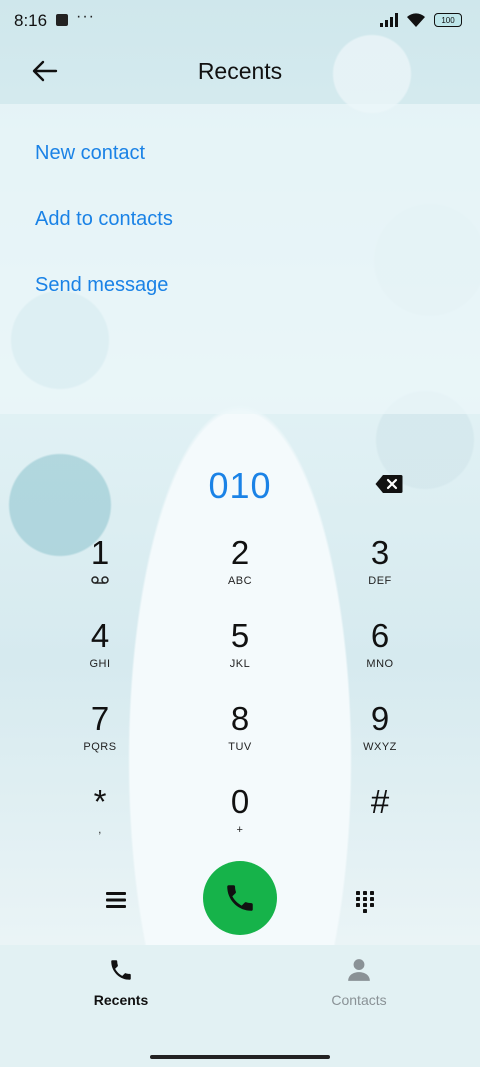 Image resolution: width=480 pixels, height=1067 pixels. Describe the element at coordinates (100, 801) in the screenshot. I see `key-digit: *` at that location.